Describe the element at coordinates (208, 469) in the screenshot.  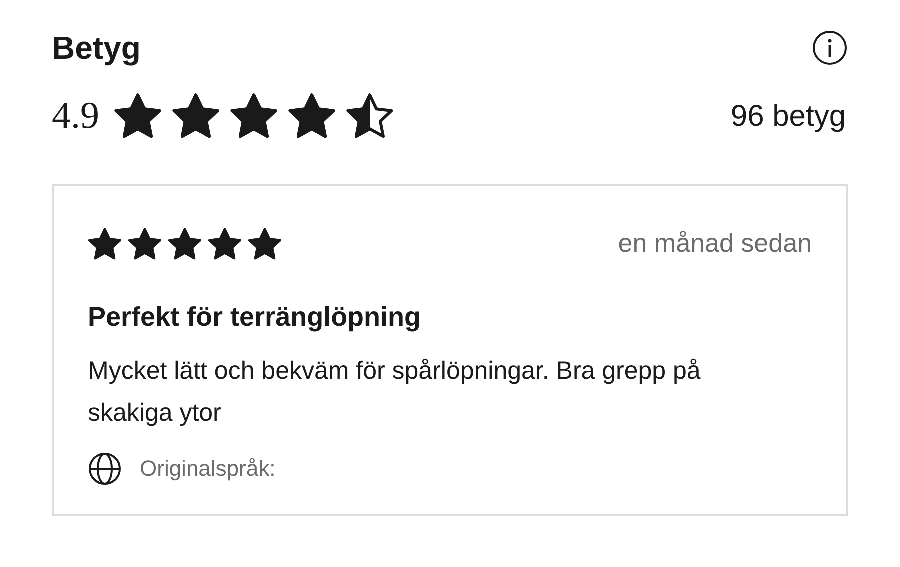
I see `original-language-label: Originalspråk:` at that location.